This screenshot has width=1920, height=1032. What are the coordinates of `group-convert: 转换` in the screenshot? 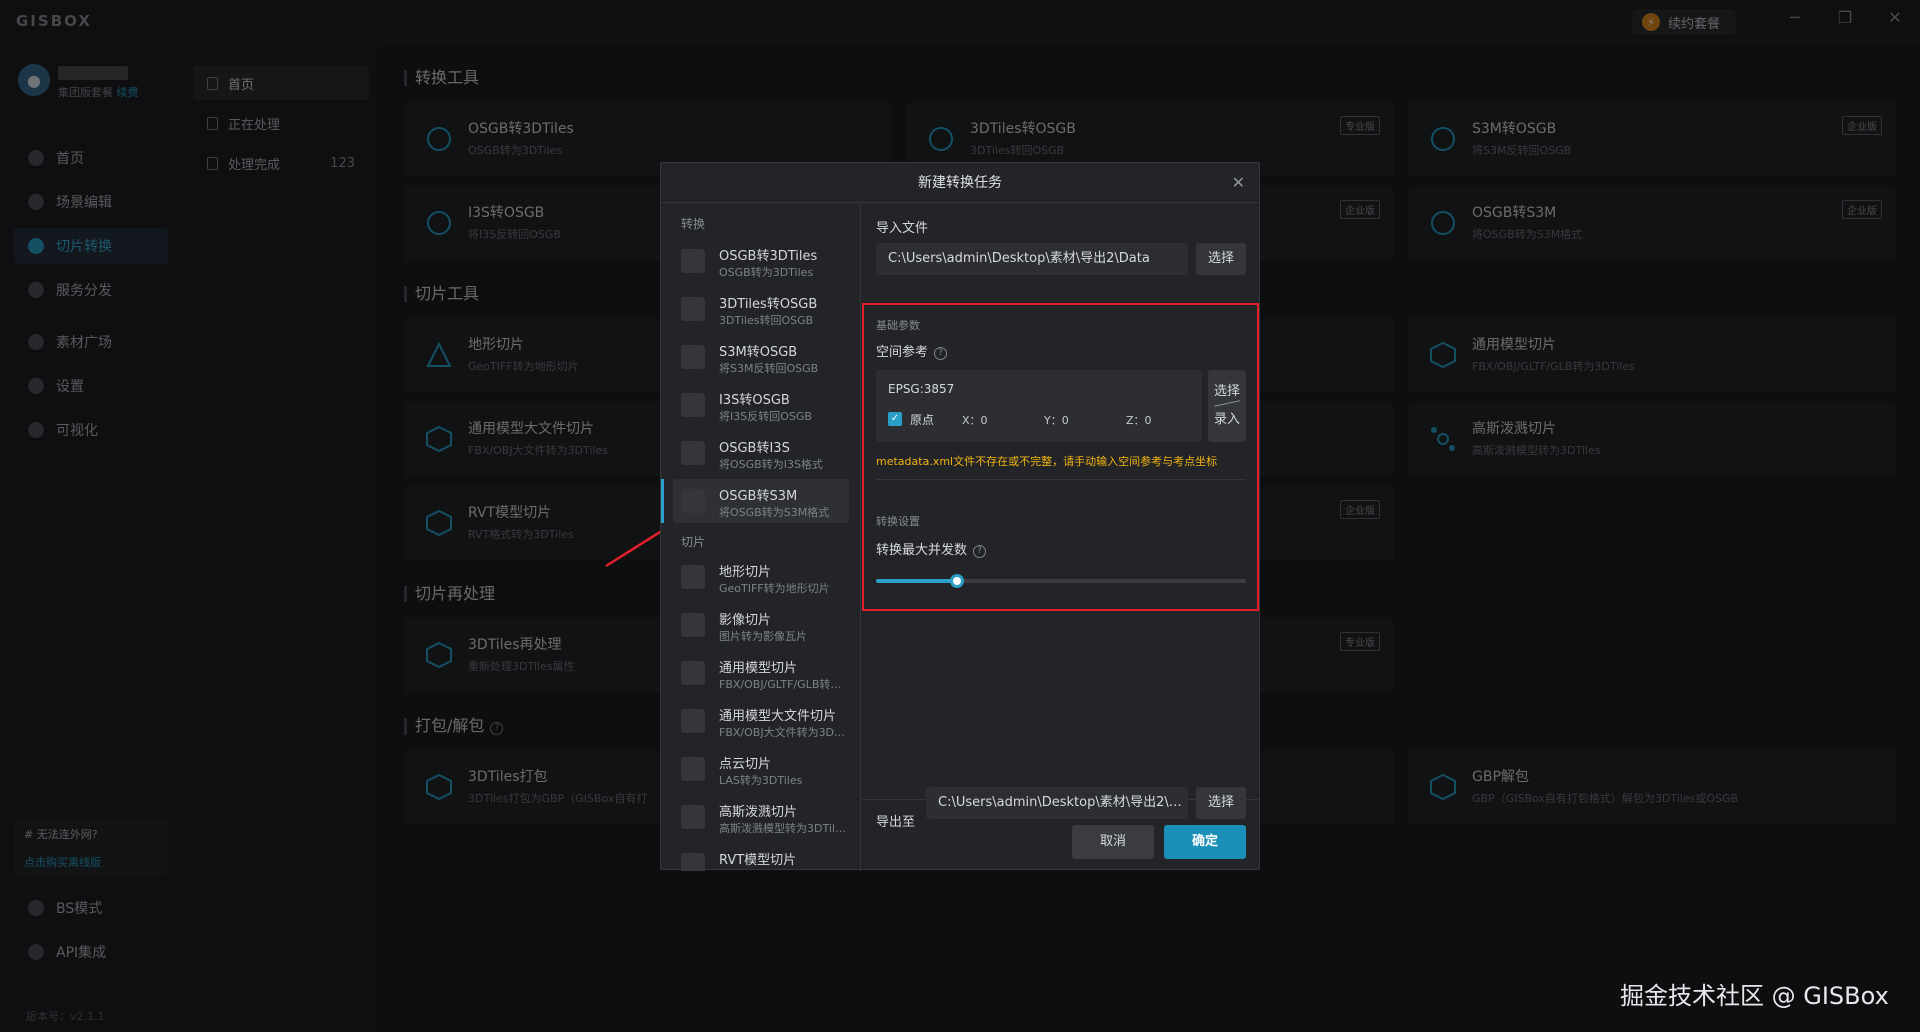 It's located at (693, 224).